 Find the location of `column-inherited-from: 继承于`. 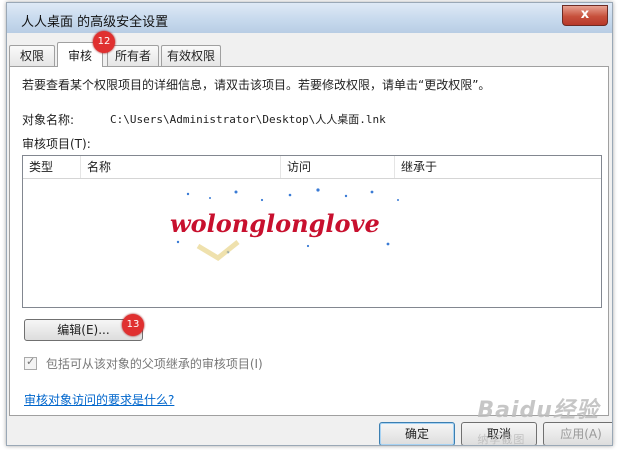

column-inherited-from: 继承于 is located at coordinates (498, 167).